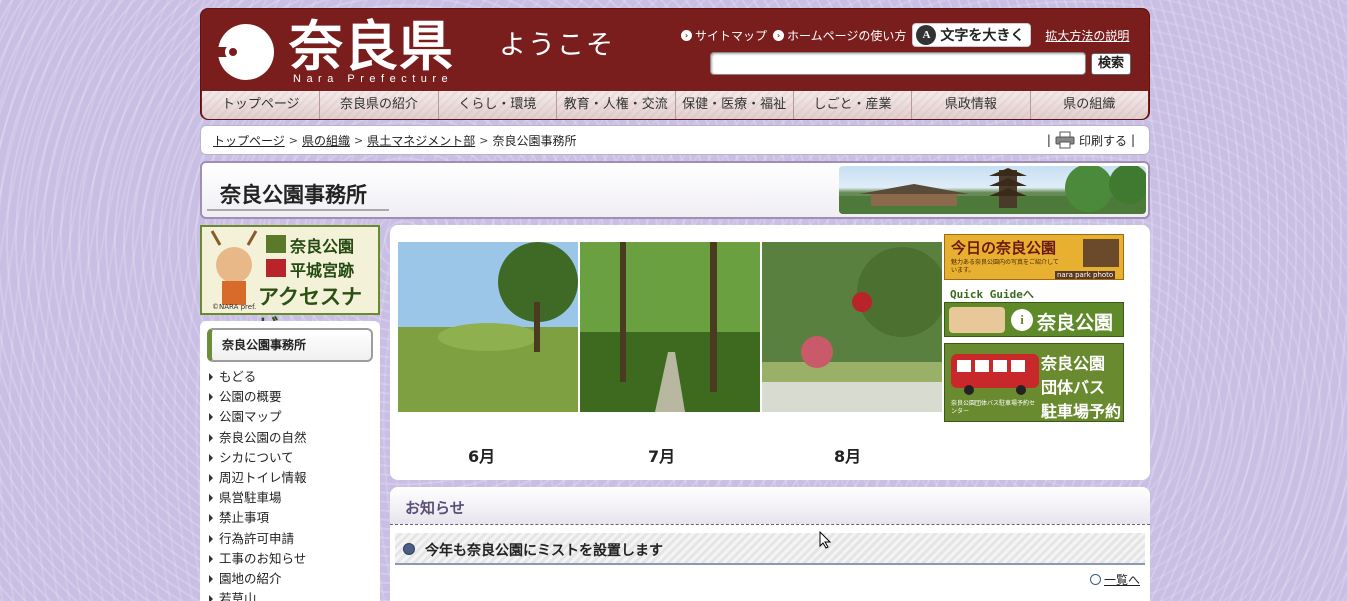 This screenshot has height=601, width=1347. I want to click on arrow-circle-icon: ›, so click(686, 35).